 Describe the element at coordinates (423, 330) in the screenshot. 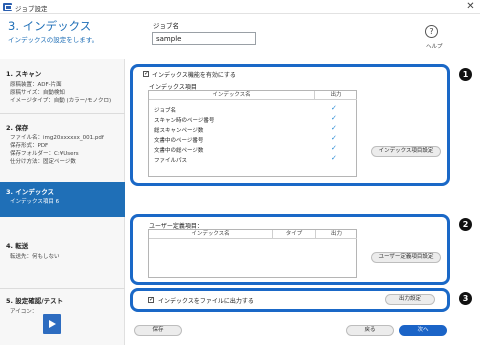

I see `next-button: 次へ` at that location.